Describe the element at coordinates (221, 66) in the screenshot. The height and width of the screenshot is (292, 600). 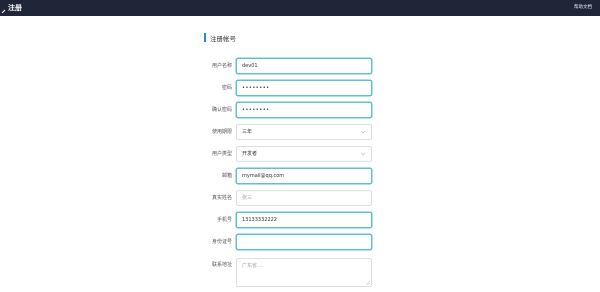
I see `username-label: 用户名称` at that location.